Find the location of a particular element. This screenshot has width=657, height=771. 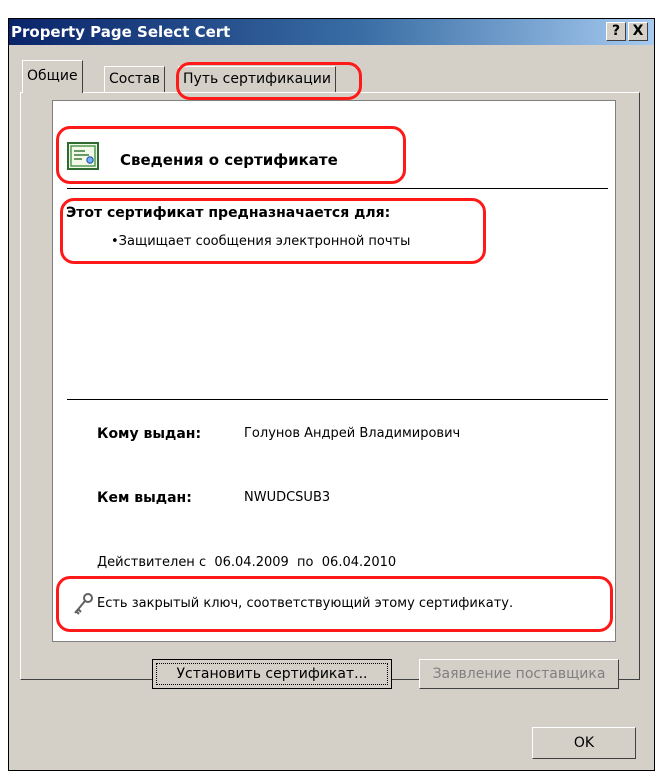

tab-details: Состав is located at coordinates (135, 79).